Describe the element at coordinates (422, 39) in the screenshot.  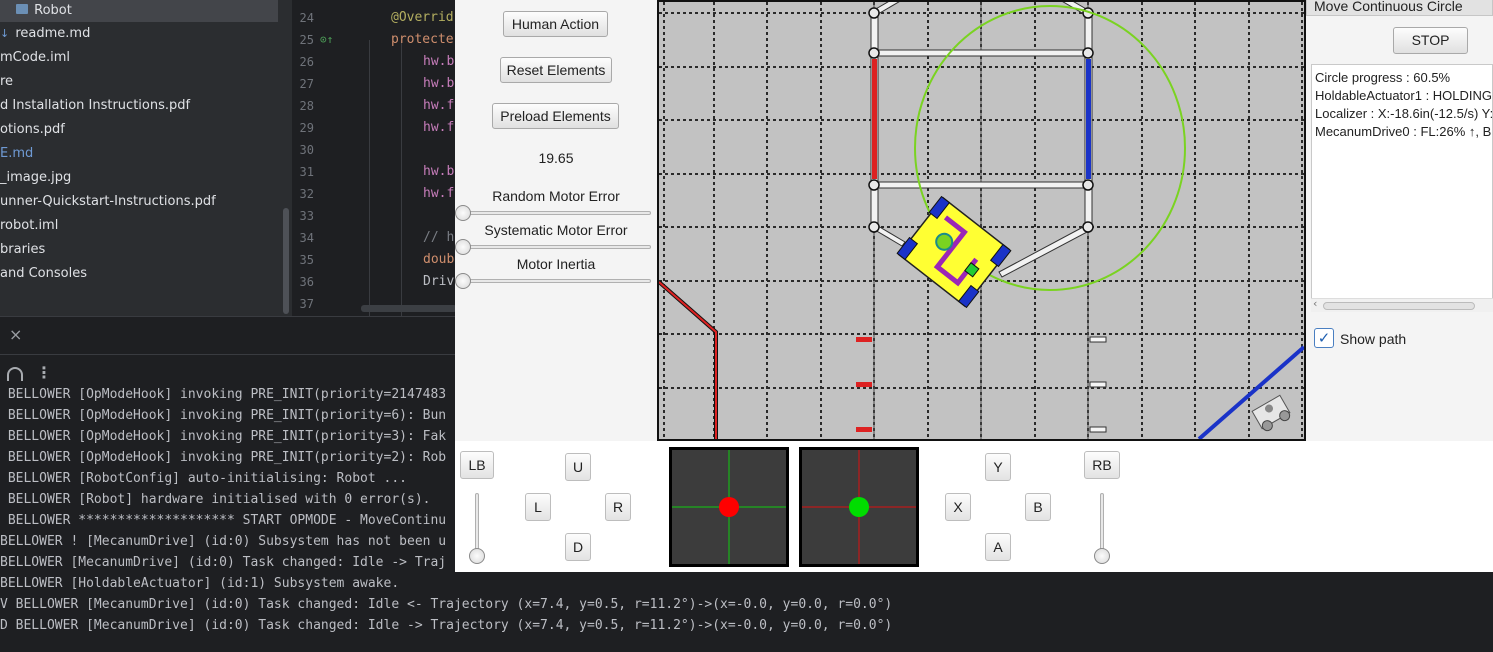
I see `code-line: protecte` at that location.